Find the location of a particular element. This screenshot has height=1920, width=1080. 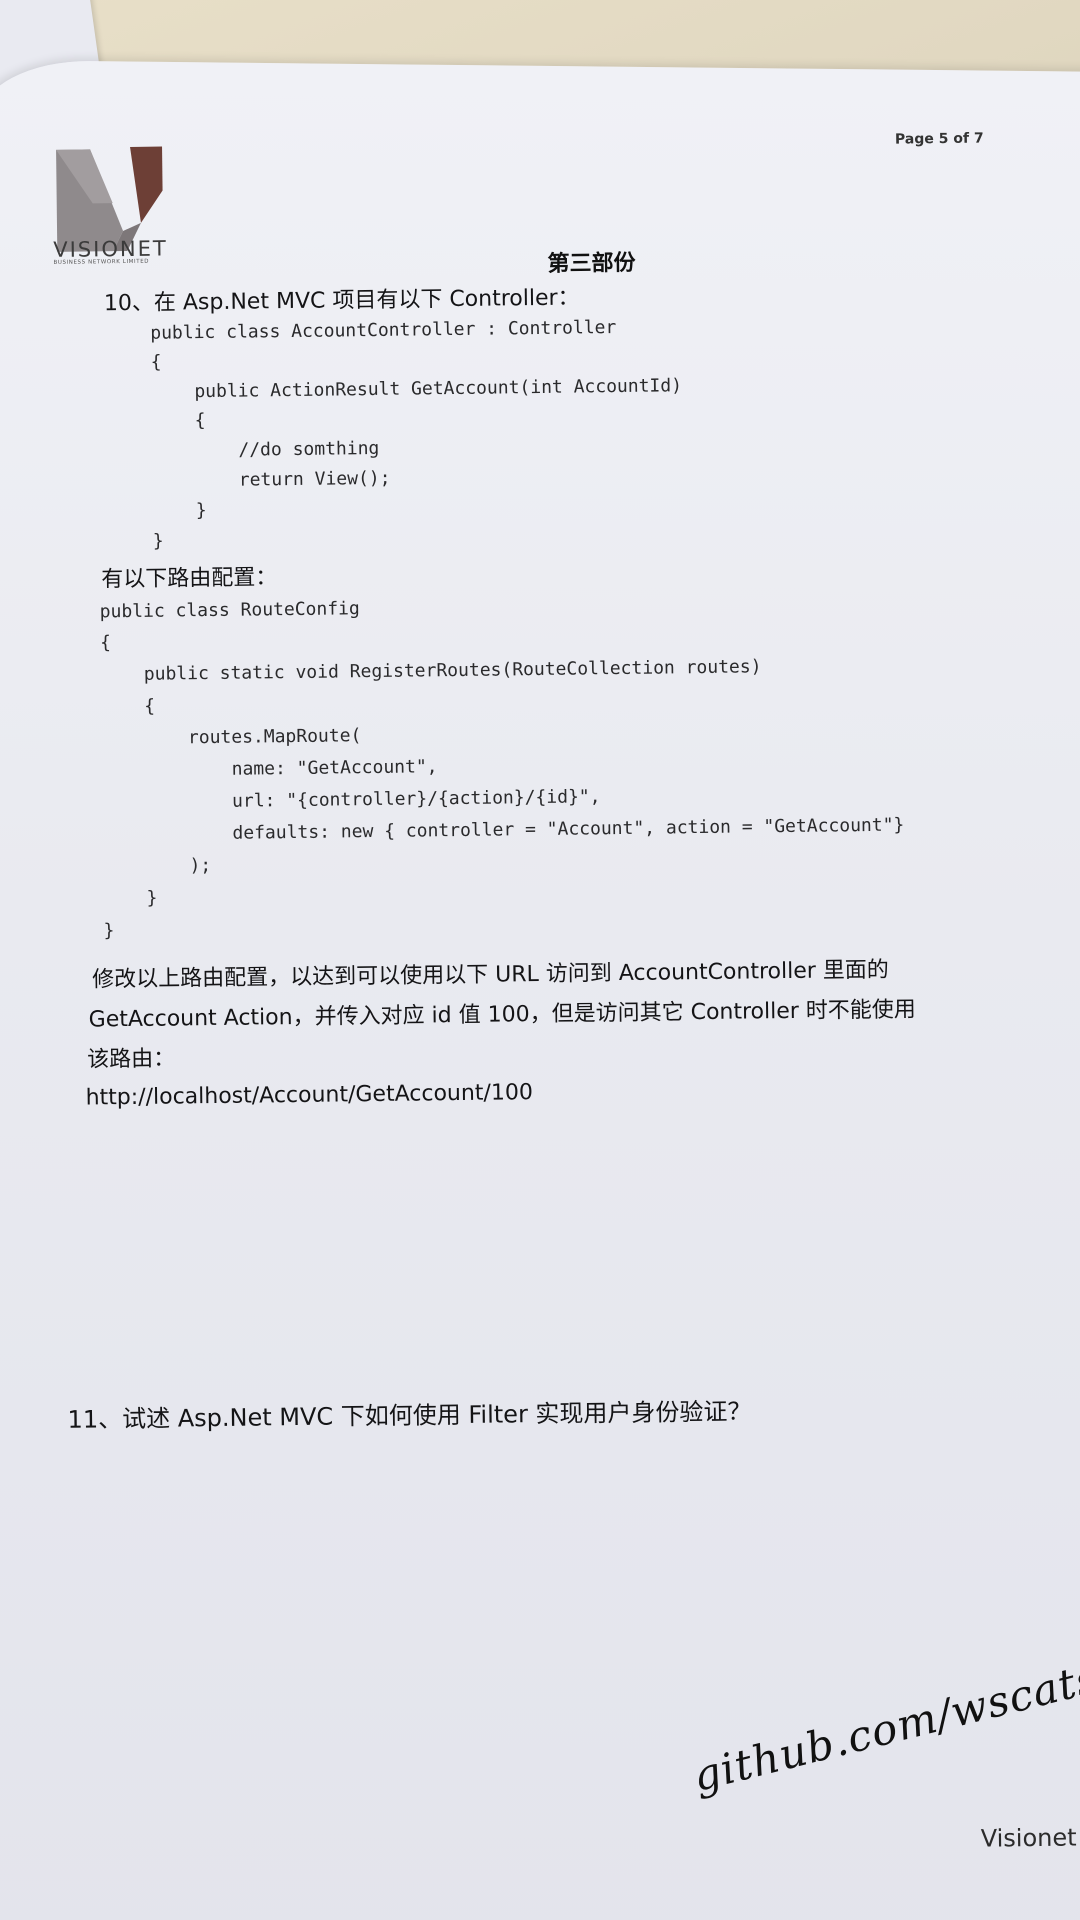

question-10-intro: 10、在 Asp.Net MVC 项目有以下 Controller： is located at coordinates (341, 301).